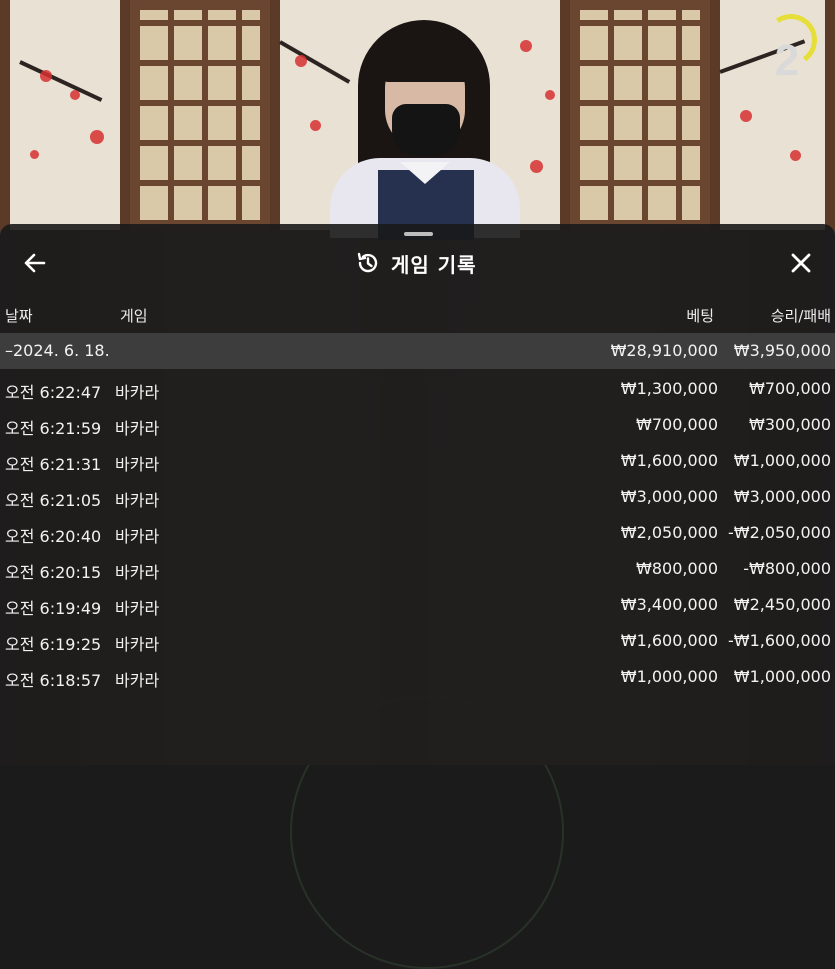  Describe the element at coordinates (53, 644) in the screenshot. I see `row-time: 오전 6:19:25` at that location.